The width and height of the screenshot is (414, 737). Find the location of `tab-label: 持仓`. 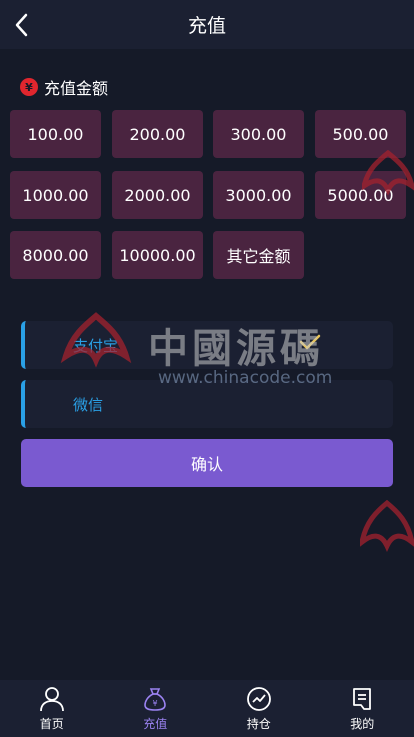

tab-label: 持仓 is located at coordinates (258, 724).